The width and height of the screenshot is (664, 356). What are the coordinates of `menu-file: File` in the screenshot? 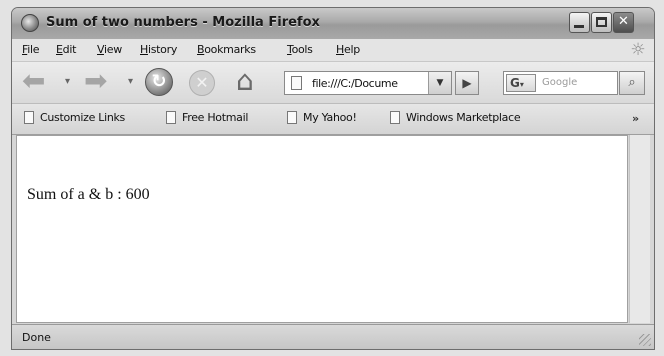 It's located at (31, 49).